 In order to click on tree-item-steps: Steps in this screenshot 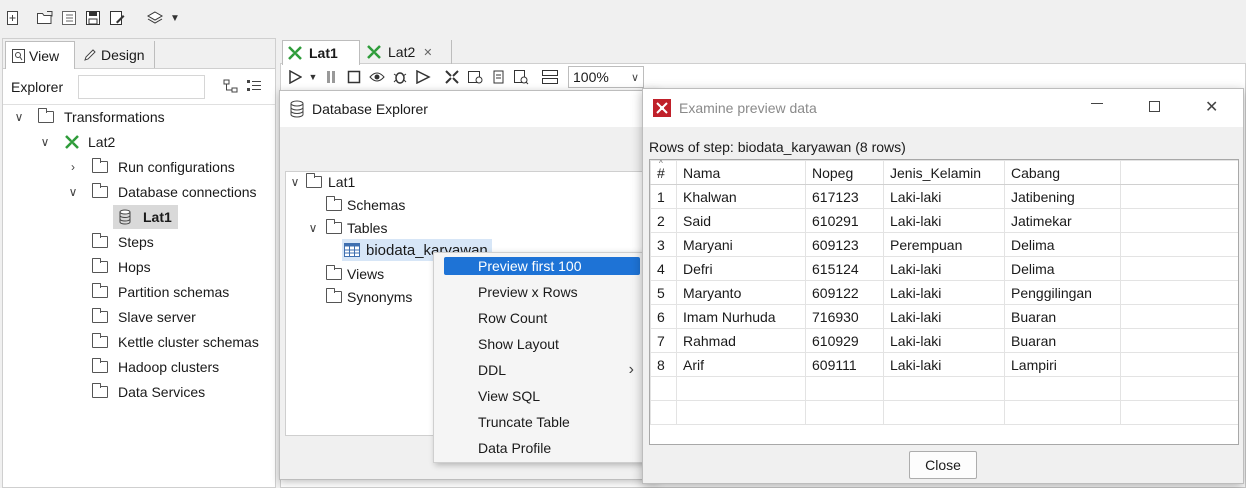, I will do `click(122, 242)`.